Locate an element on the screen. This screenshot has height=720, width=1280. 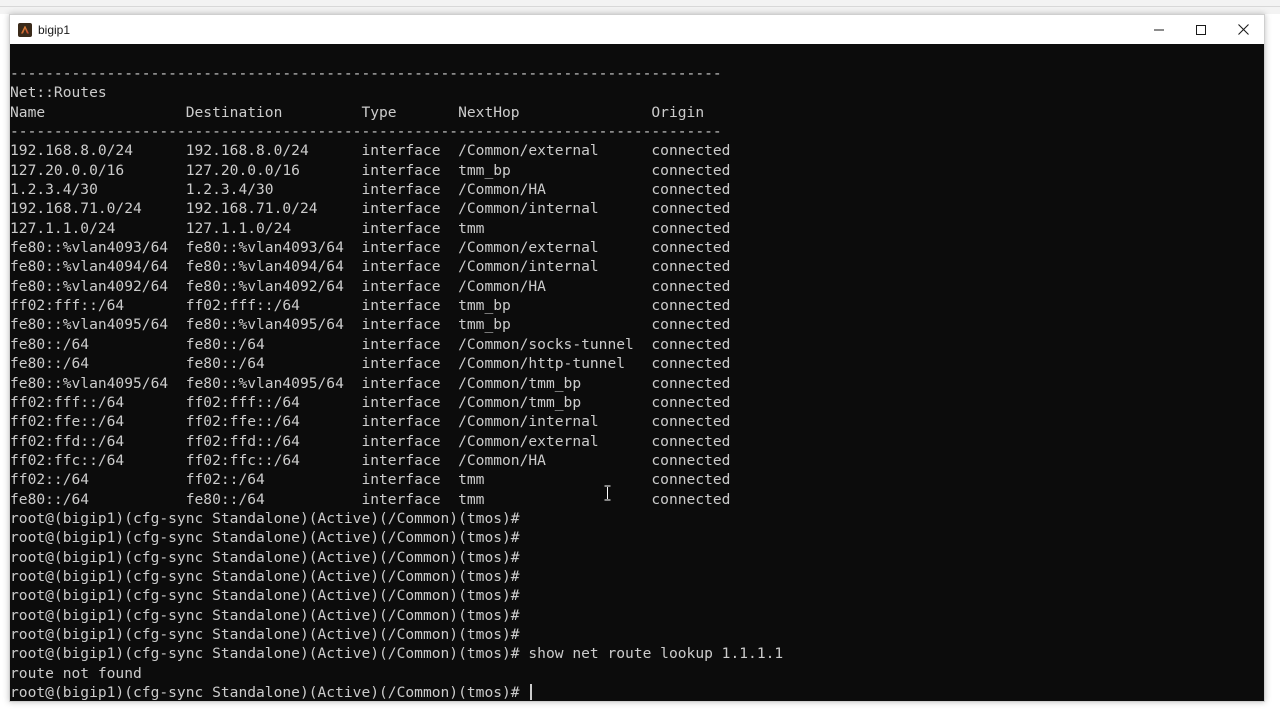
desktop-divider is located at coordinates (640, 6).